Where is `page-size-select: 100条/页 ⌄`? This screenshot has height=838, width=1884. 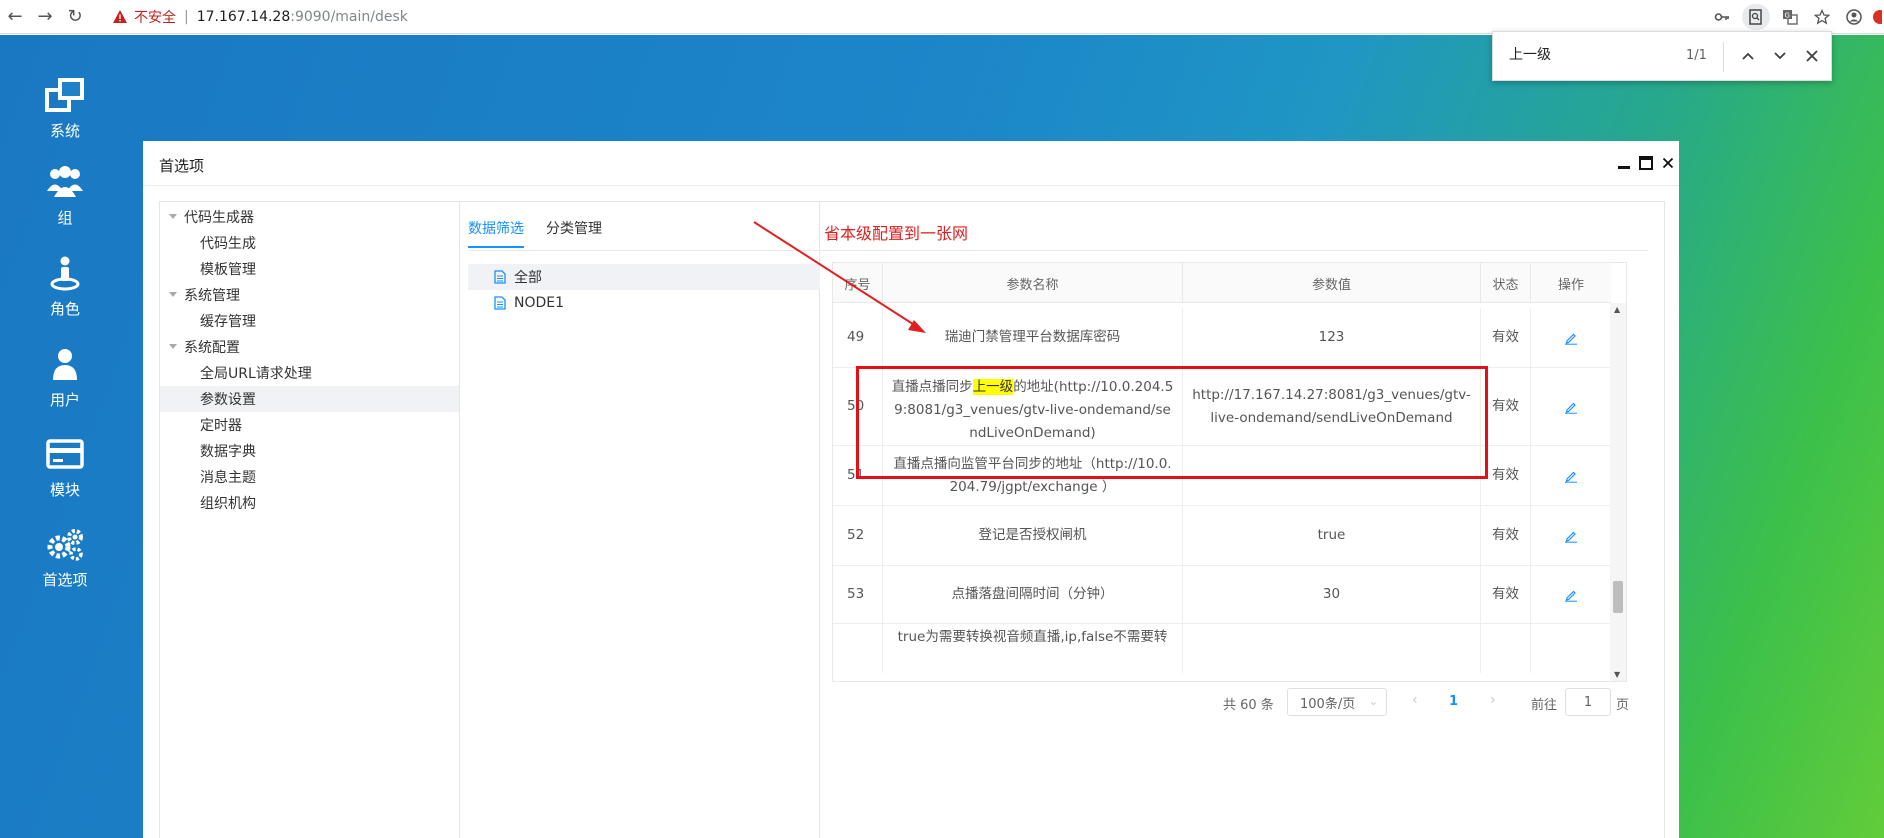
page-size-select: 100条/页 ⌄ is located at coordinates (1337, 702).